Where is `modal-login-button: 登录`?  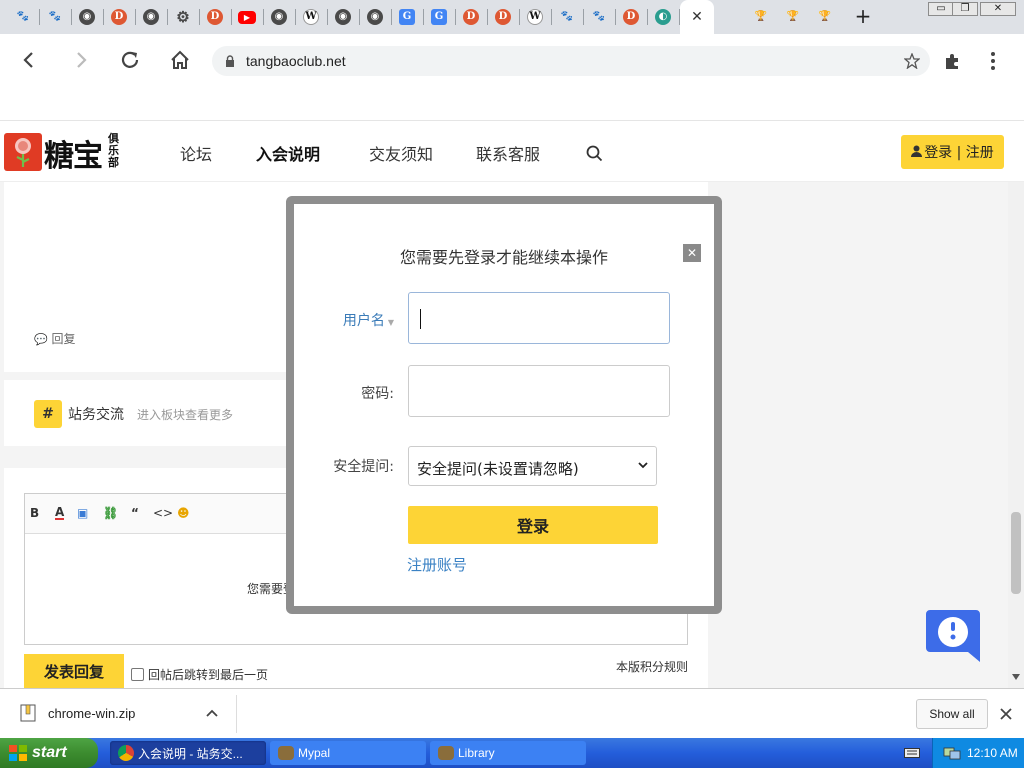 modal-login-button: 登录 is located at coordinates (533, 525).